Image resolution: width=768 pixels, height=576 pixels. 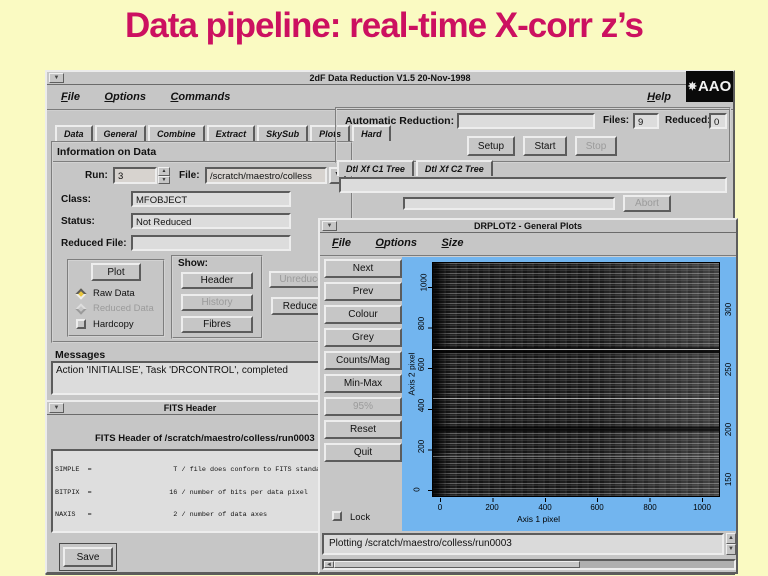 I want to click on plot-group: Plot Raw Data Reduced Data Hardcopy, so click(x=116, y=298).